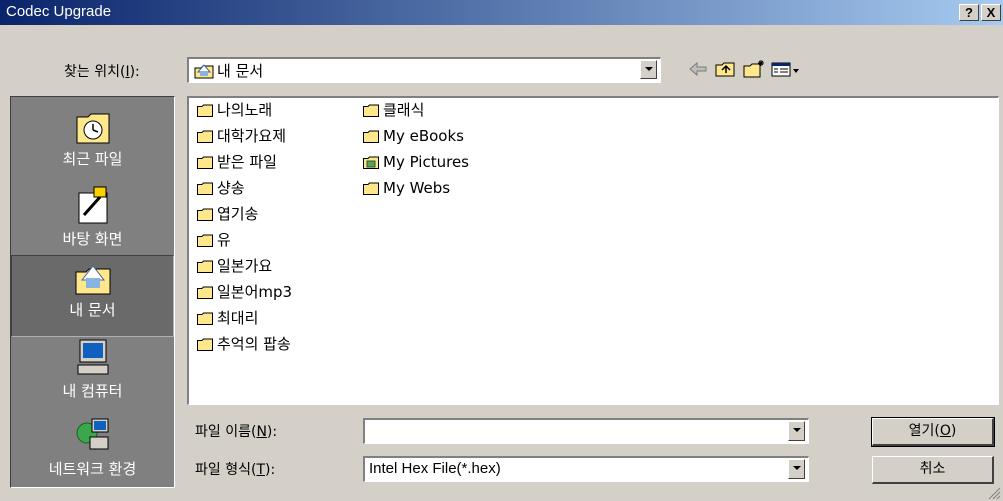 The image size is (1003, 501). What do you see at coordinates (991, 12) in the screenshot?
I see `close-button: X` at bounding box center [991, 12].